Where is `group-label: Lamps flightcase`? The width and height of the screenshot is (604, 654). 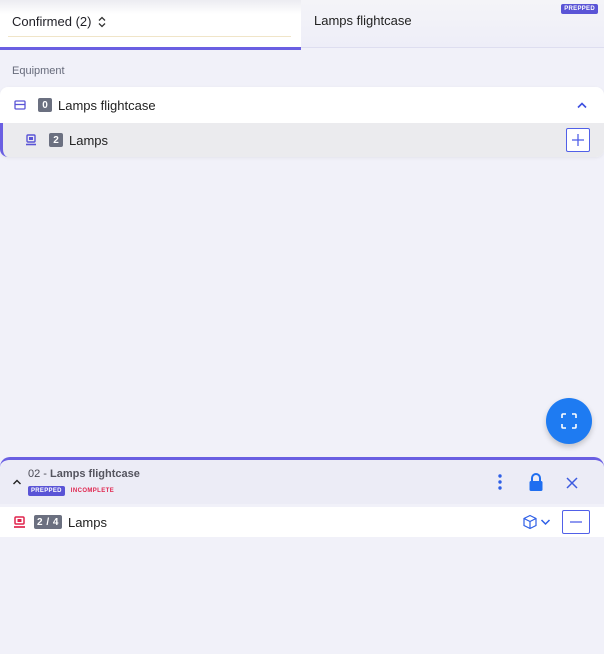
group-label: Lamps flightcase is located at coordinates (107, 105).